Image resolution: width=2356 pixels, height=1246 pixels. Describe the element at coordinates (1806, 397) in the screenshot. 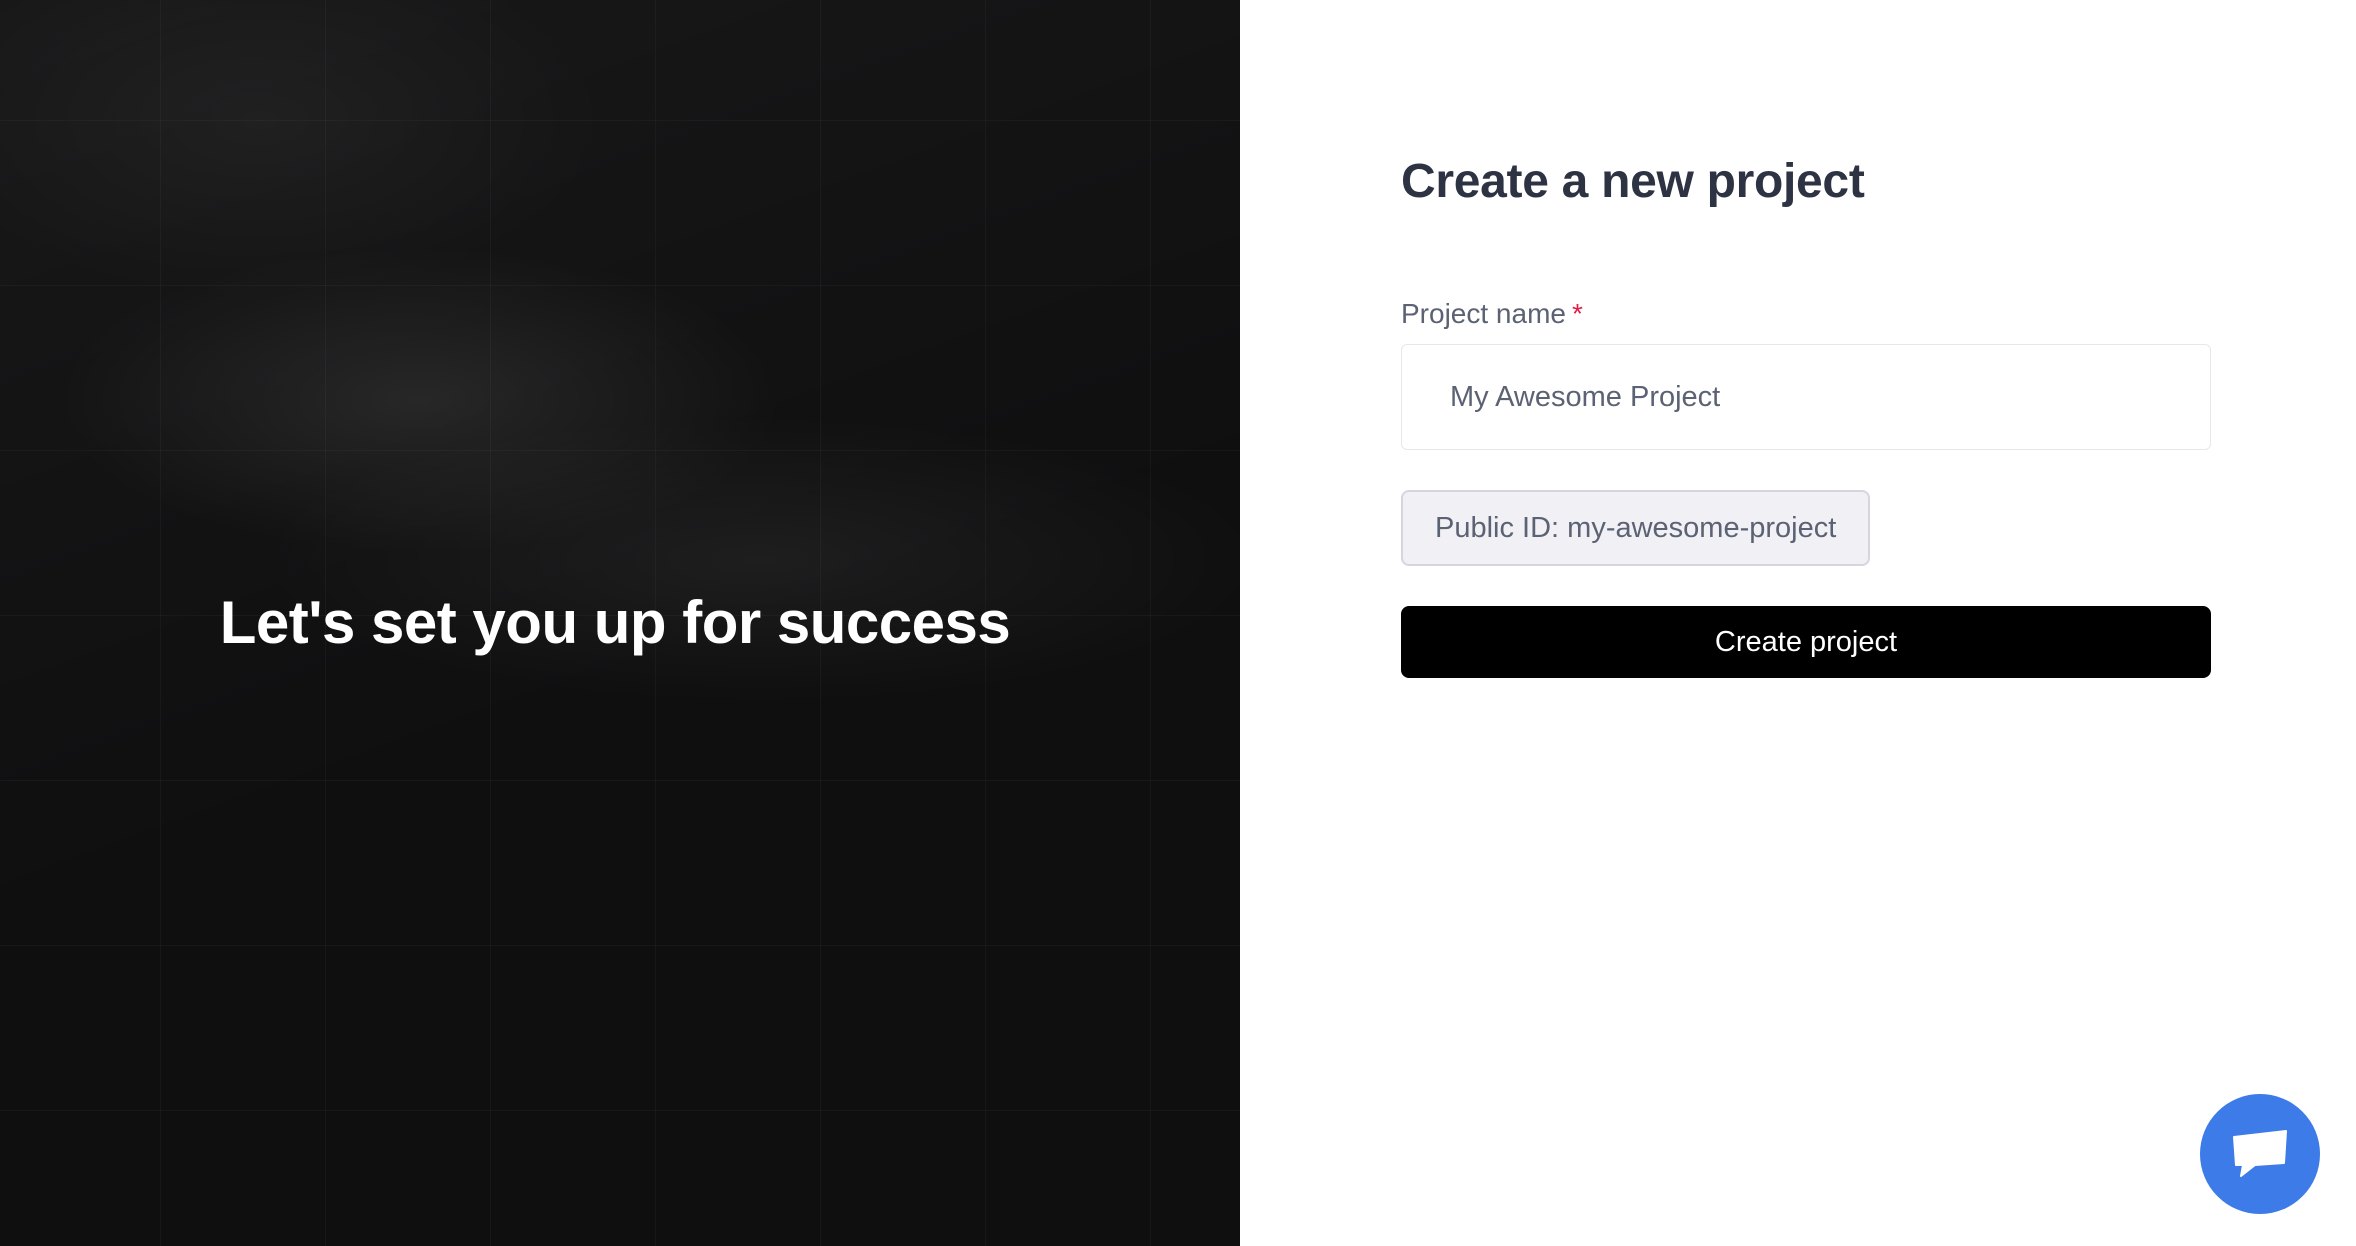

I see `project-name-input` at that location.